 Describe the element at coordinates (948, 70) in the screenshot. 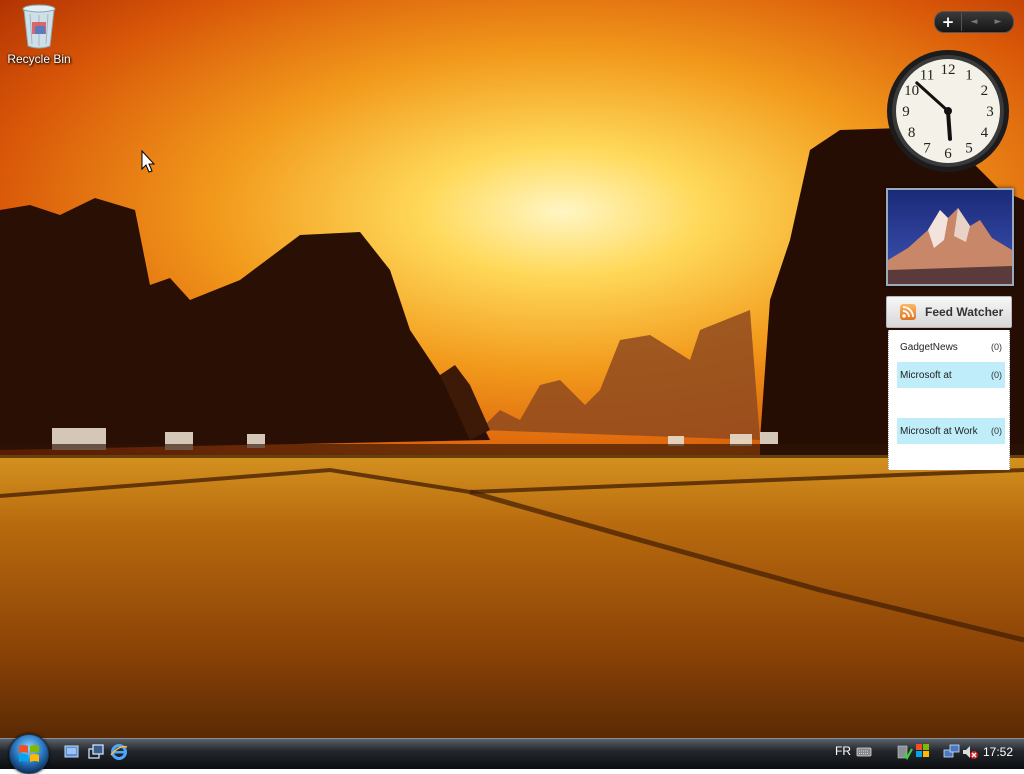

I see `clock-number: 12` at that location.